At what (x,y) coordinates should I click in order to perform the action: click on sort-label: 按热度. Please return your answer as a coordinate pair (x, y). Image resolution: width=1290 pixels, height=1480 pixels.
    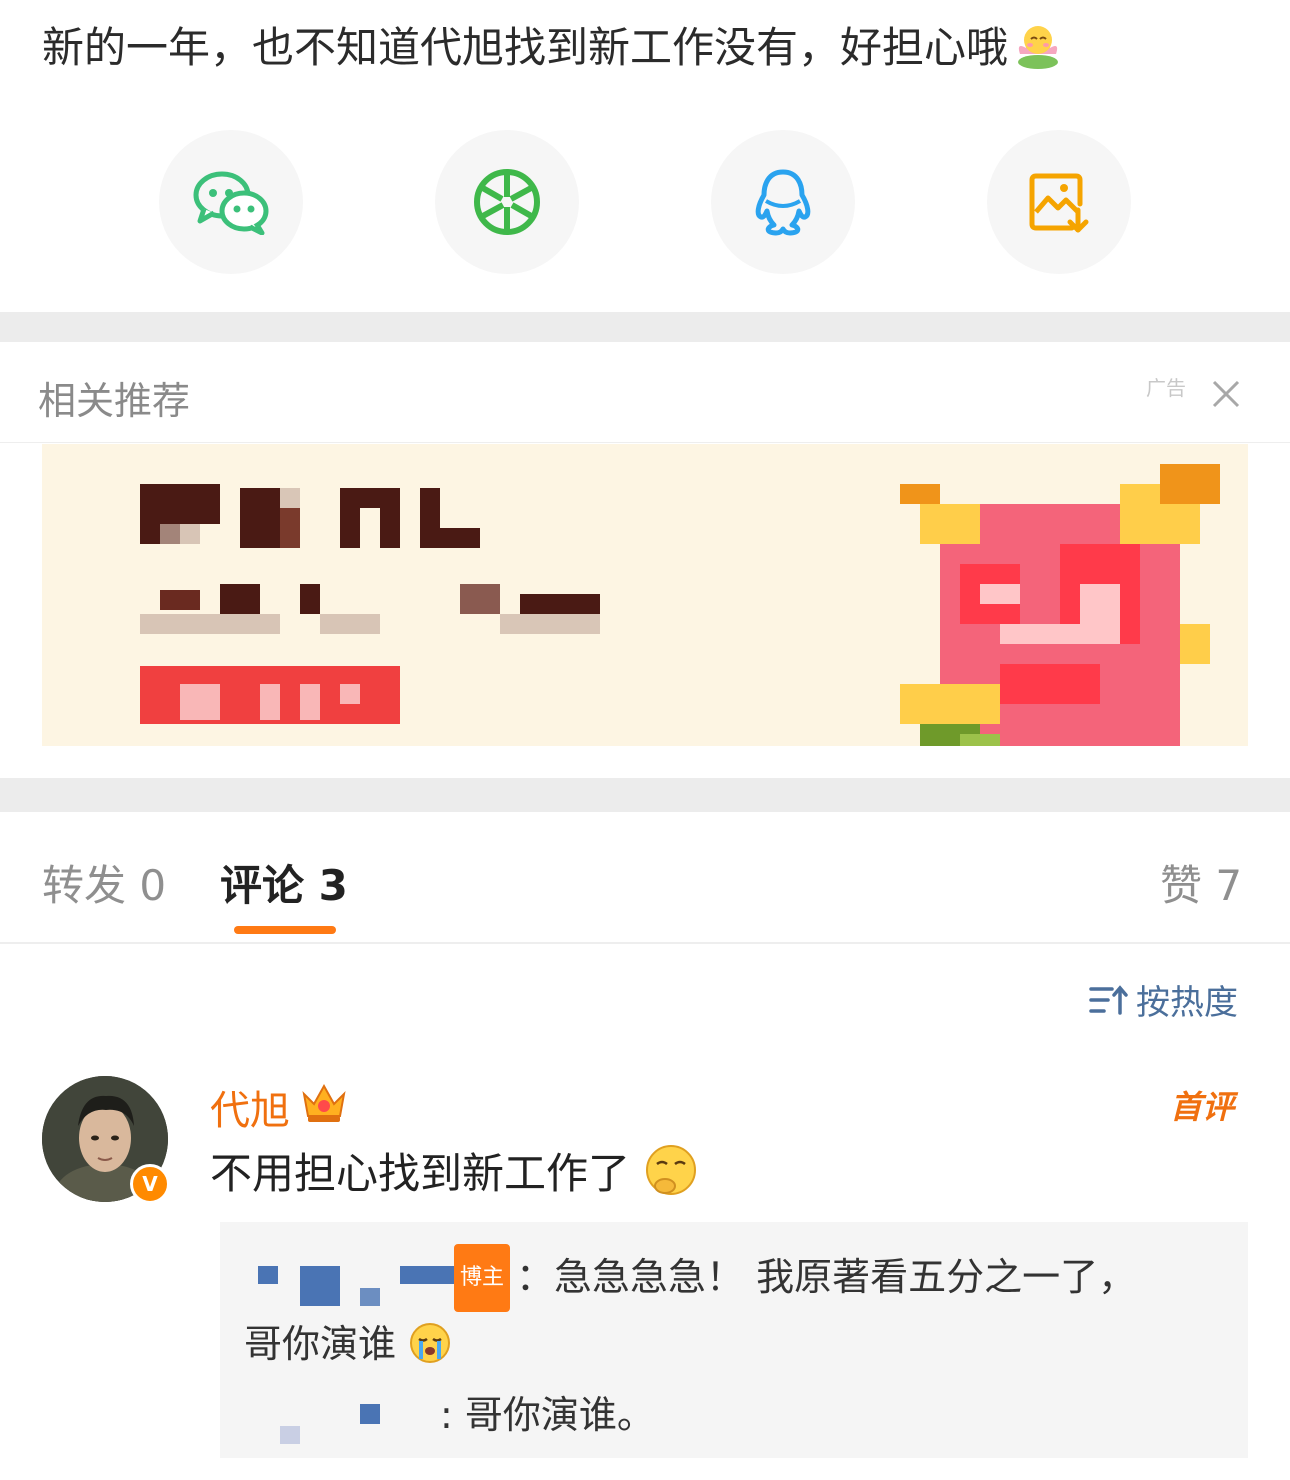
    Looking at the image, I should click on (1187, 1003).